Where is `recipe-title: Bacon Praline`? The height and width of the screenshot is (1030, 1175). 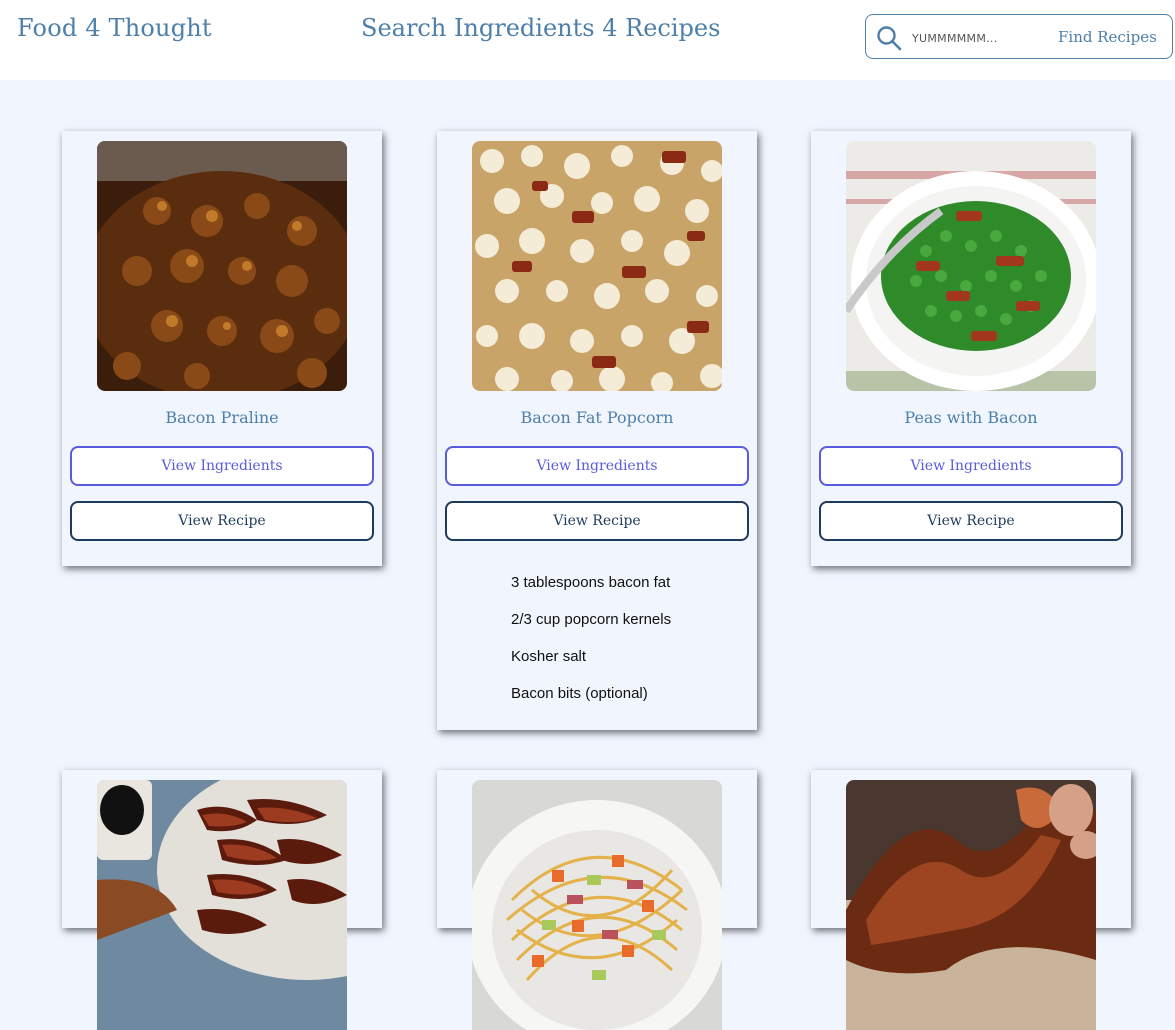
recipe-title: Bacon Praline is located at coordinates (222, 417).